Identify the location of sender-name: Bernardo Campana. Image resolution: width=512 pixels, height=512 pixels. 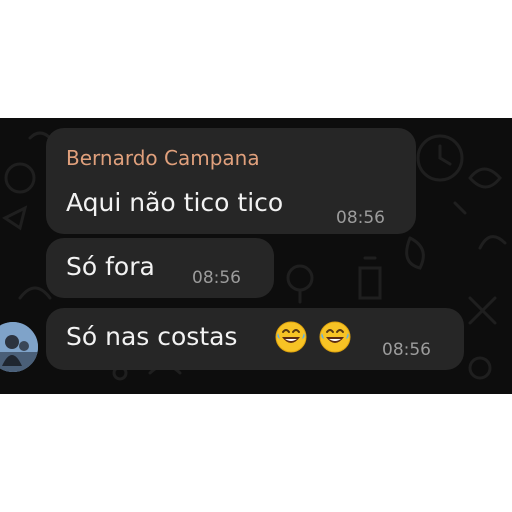
(163, 158).